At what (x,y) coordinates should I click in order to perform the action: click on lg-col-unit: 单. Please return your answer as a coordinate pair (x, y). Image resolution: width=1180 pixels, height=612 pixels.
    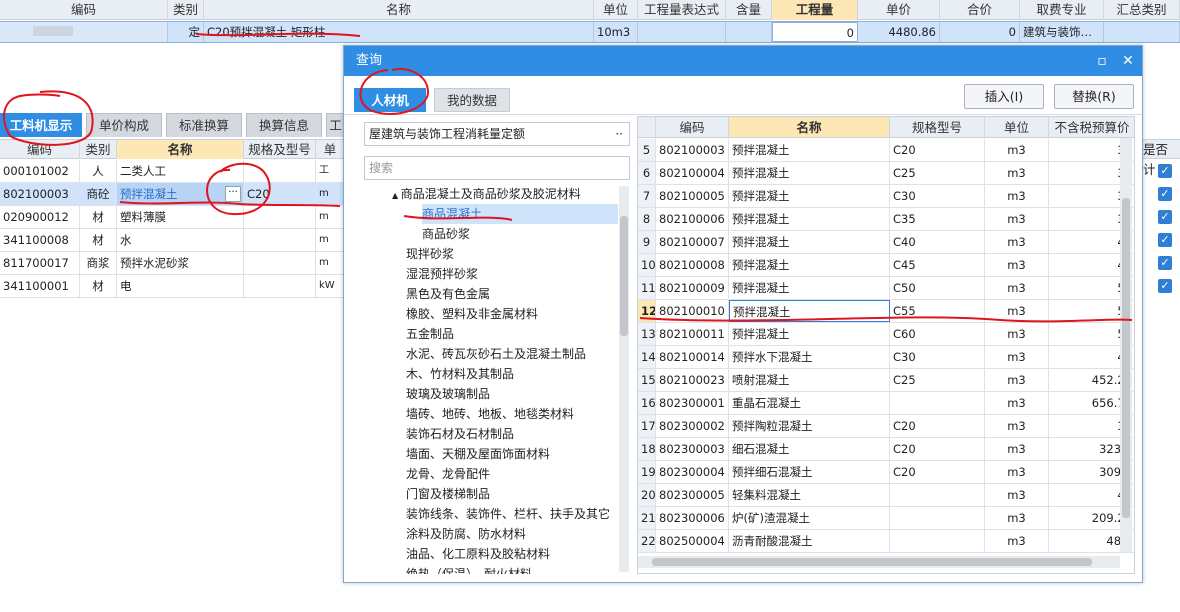
    Looking at the image, I should click on (330, 149).